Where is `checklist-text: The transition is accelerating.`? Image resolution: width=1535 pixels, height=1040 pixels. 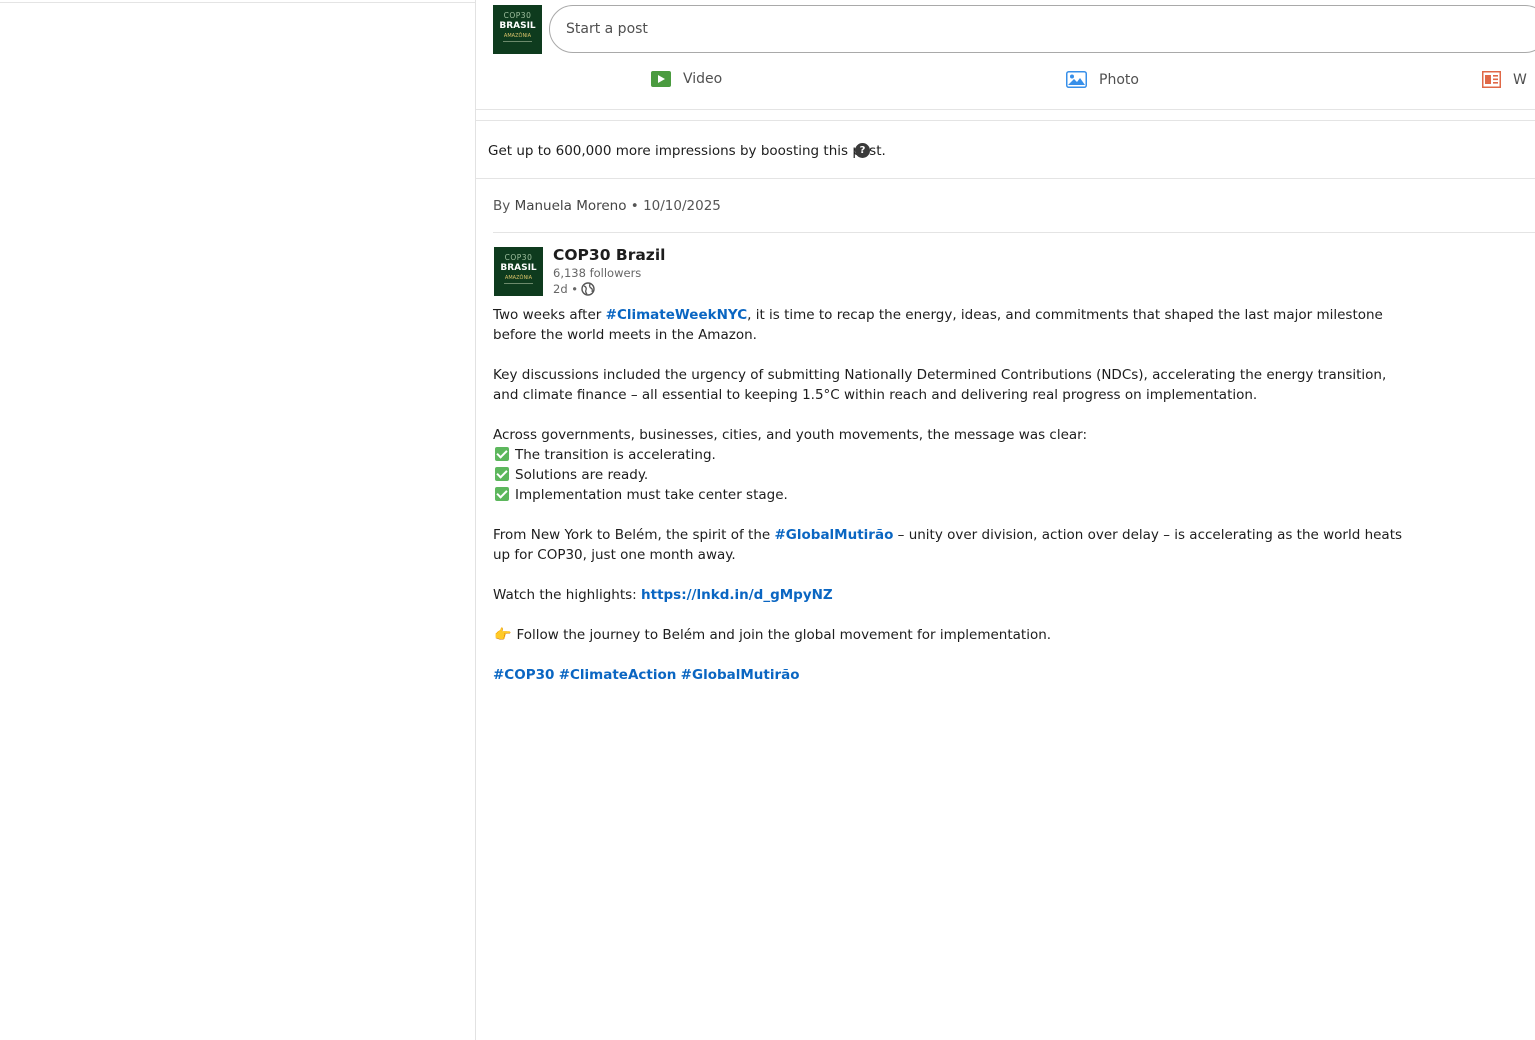 checklist-text: The transition is accelerating. is located at coordinates (615, 455).